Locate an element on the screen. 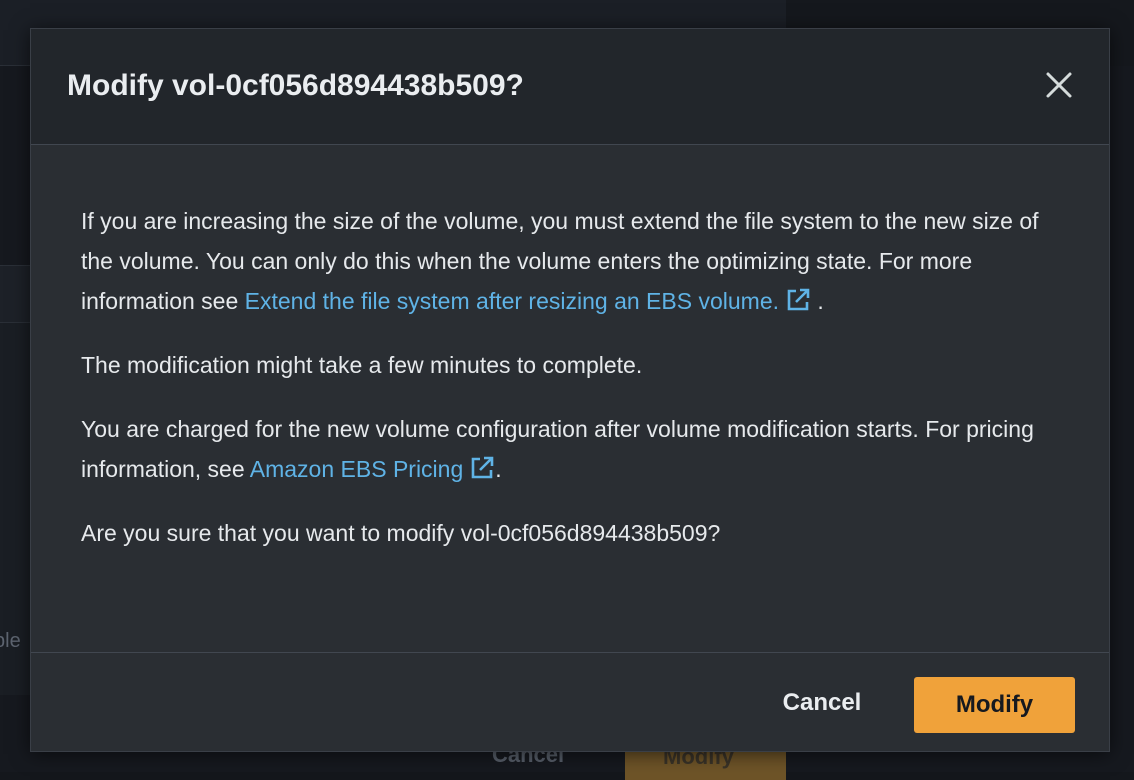 The image size is (1134, 780). close-icon is located at coordinates (1059, 85).